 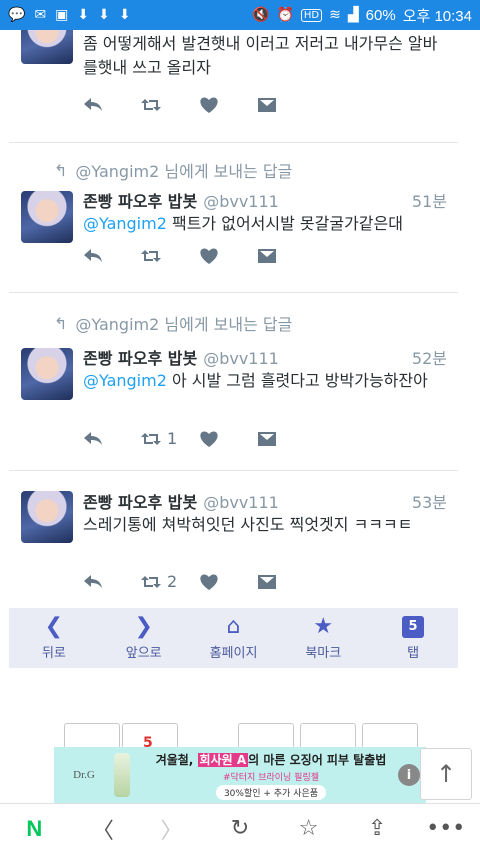 What do you see at coordinates (429, 200) in the screenshot?
I see `timestamp: 51분` at bounding box center [429, 200].